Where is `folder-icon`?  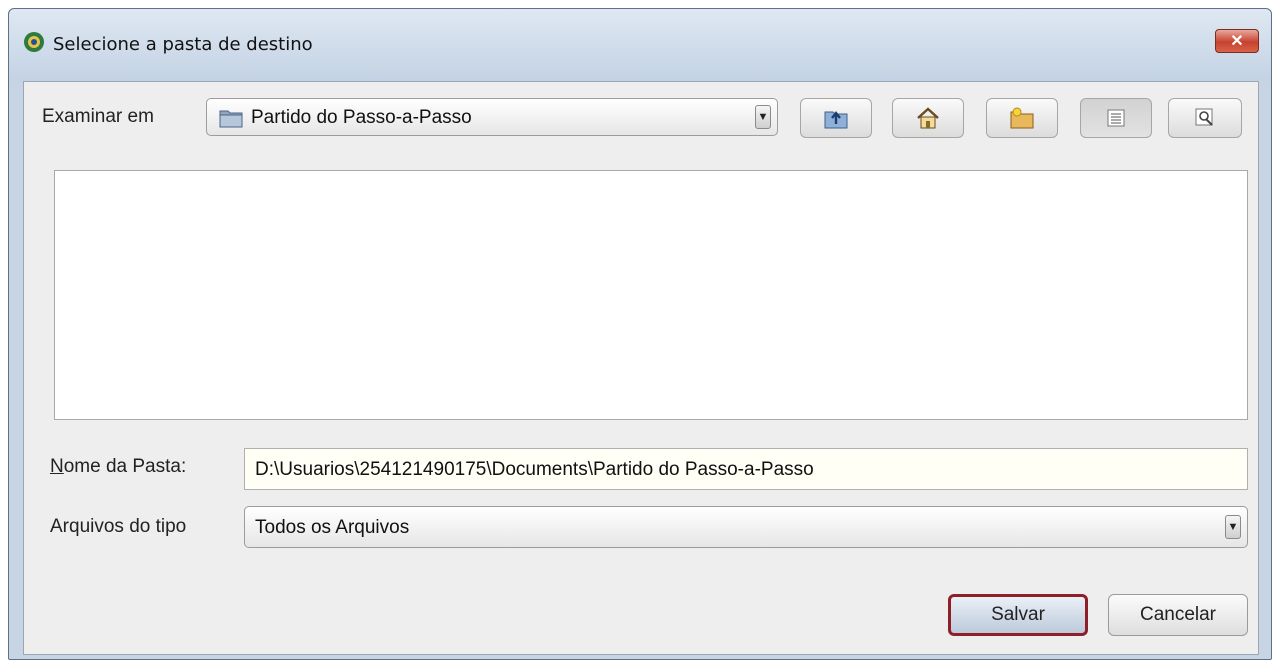
folder-icon is located at coordinates (231, 119).